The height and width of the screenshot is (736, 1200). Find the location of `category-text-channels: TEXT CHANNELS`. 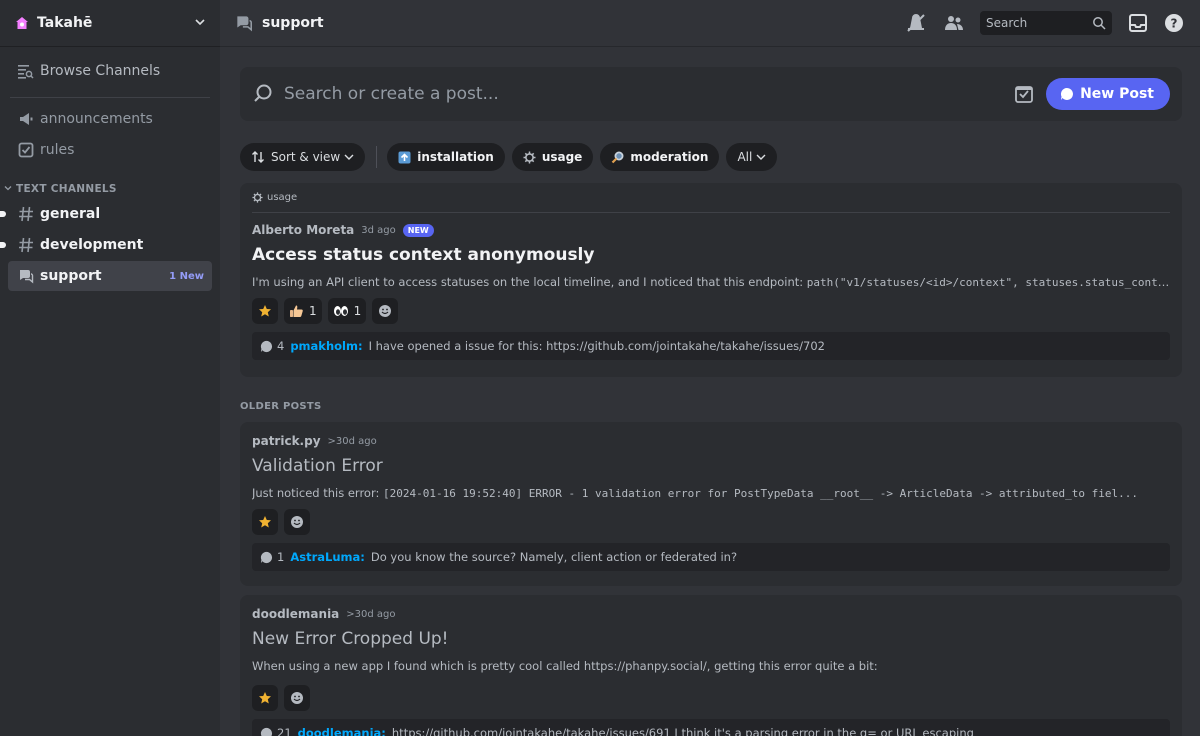

category-text-channels: TEXT CHANNELS is located at coordinates (112, 189).